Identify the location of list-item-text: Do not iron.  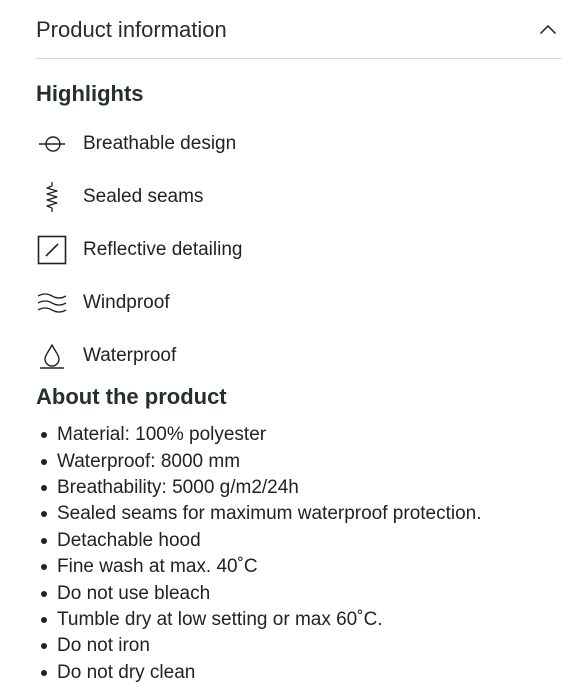
(103, 646).